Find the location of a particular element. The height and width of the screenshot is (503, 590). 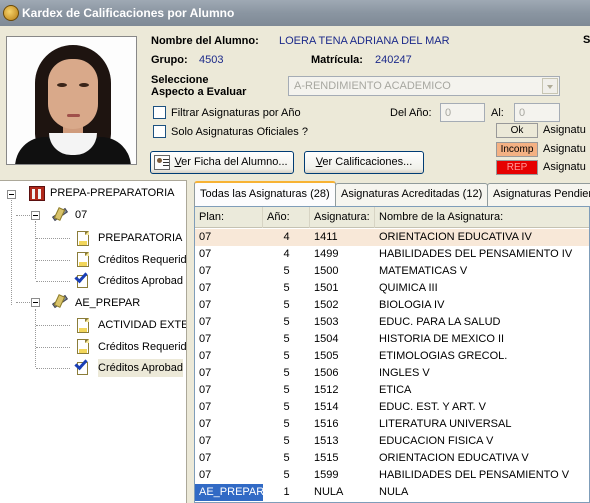

table-row: 07 5 1503 EDUC. PARA LA SALUD is located at coordinates (392, 322).